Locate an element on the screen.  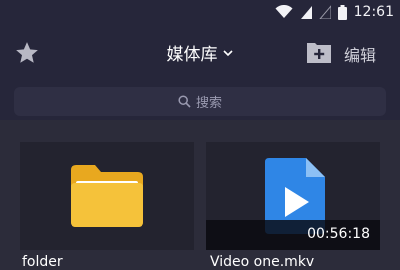
chevron-down-icon is located at coordinates (227, 52).